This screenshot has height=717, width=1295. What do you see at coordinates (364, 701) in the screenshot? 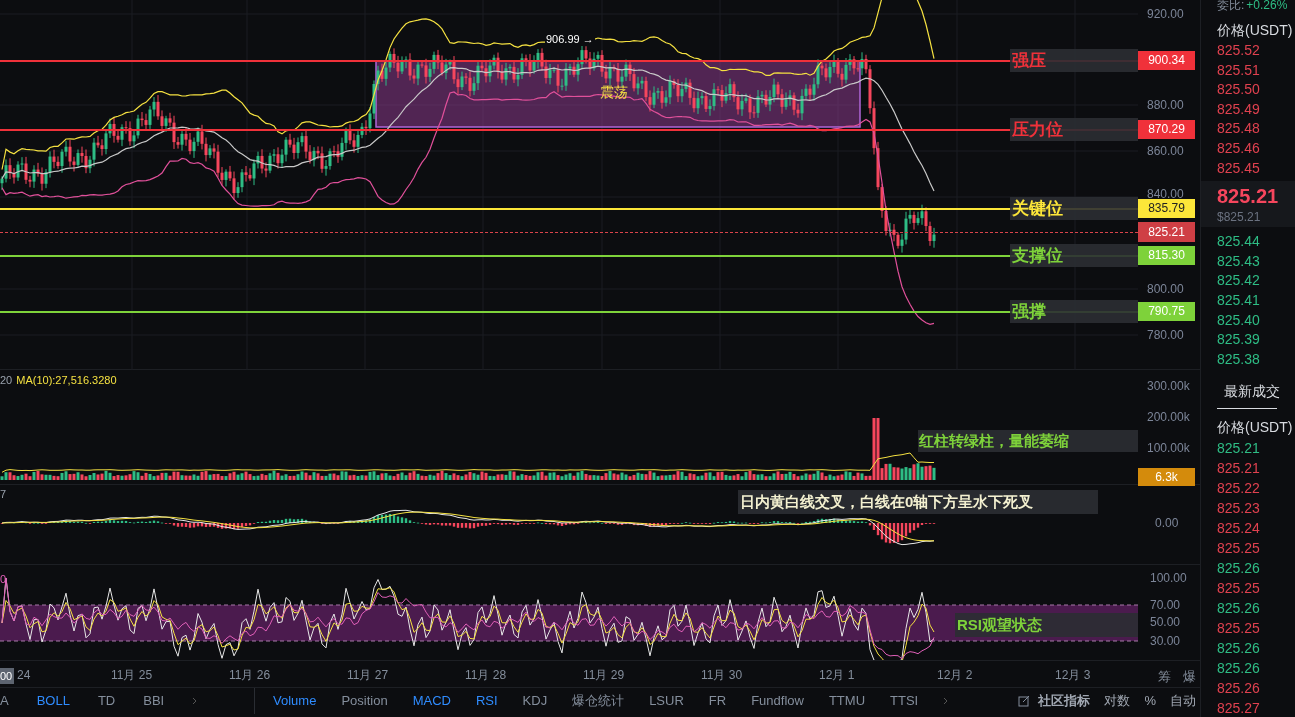
I see `indicator-tab: Position` at bounding box center [364, 701].